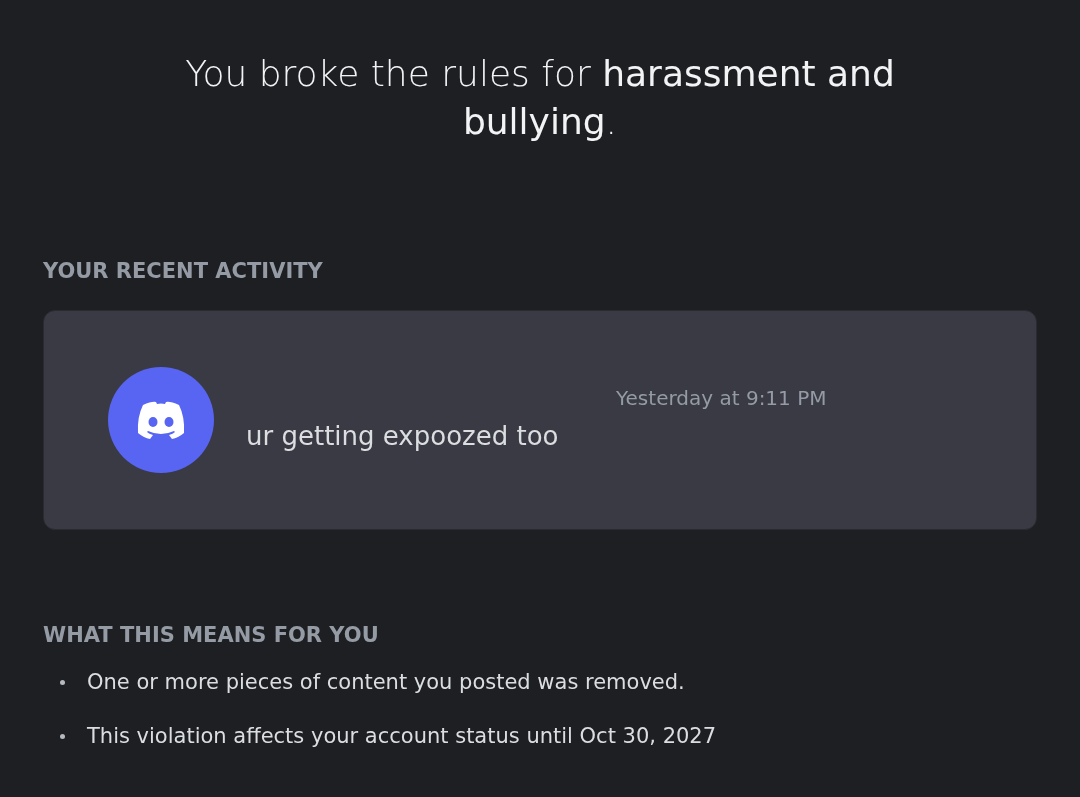  Describe the element at coordinates (721, 398) in the screenshot. I see `timestamp: Yesterday at 9:11 PM` at that location.